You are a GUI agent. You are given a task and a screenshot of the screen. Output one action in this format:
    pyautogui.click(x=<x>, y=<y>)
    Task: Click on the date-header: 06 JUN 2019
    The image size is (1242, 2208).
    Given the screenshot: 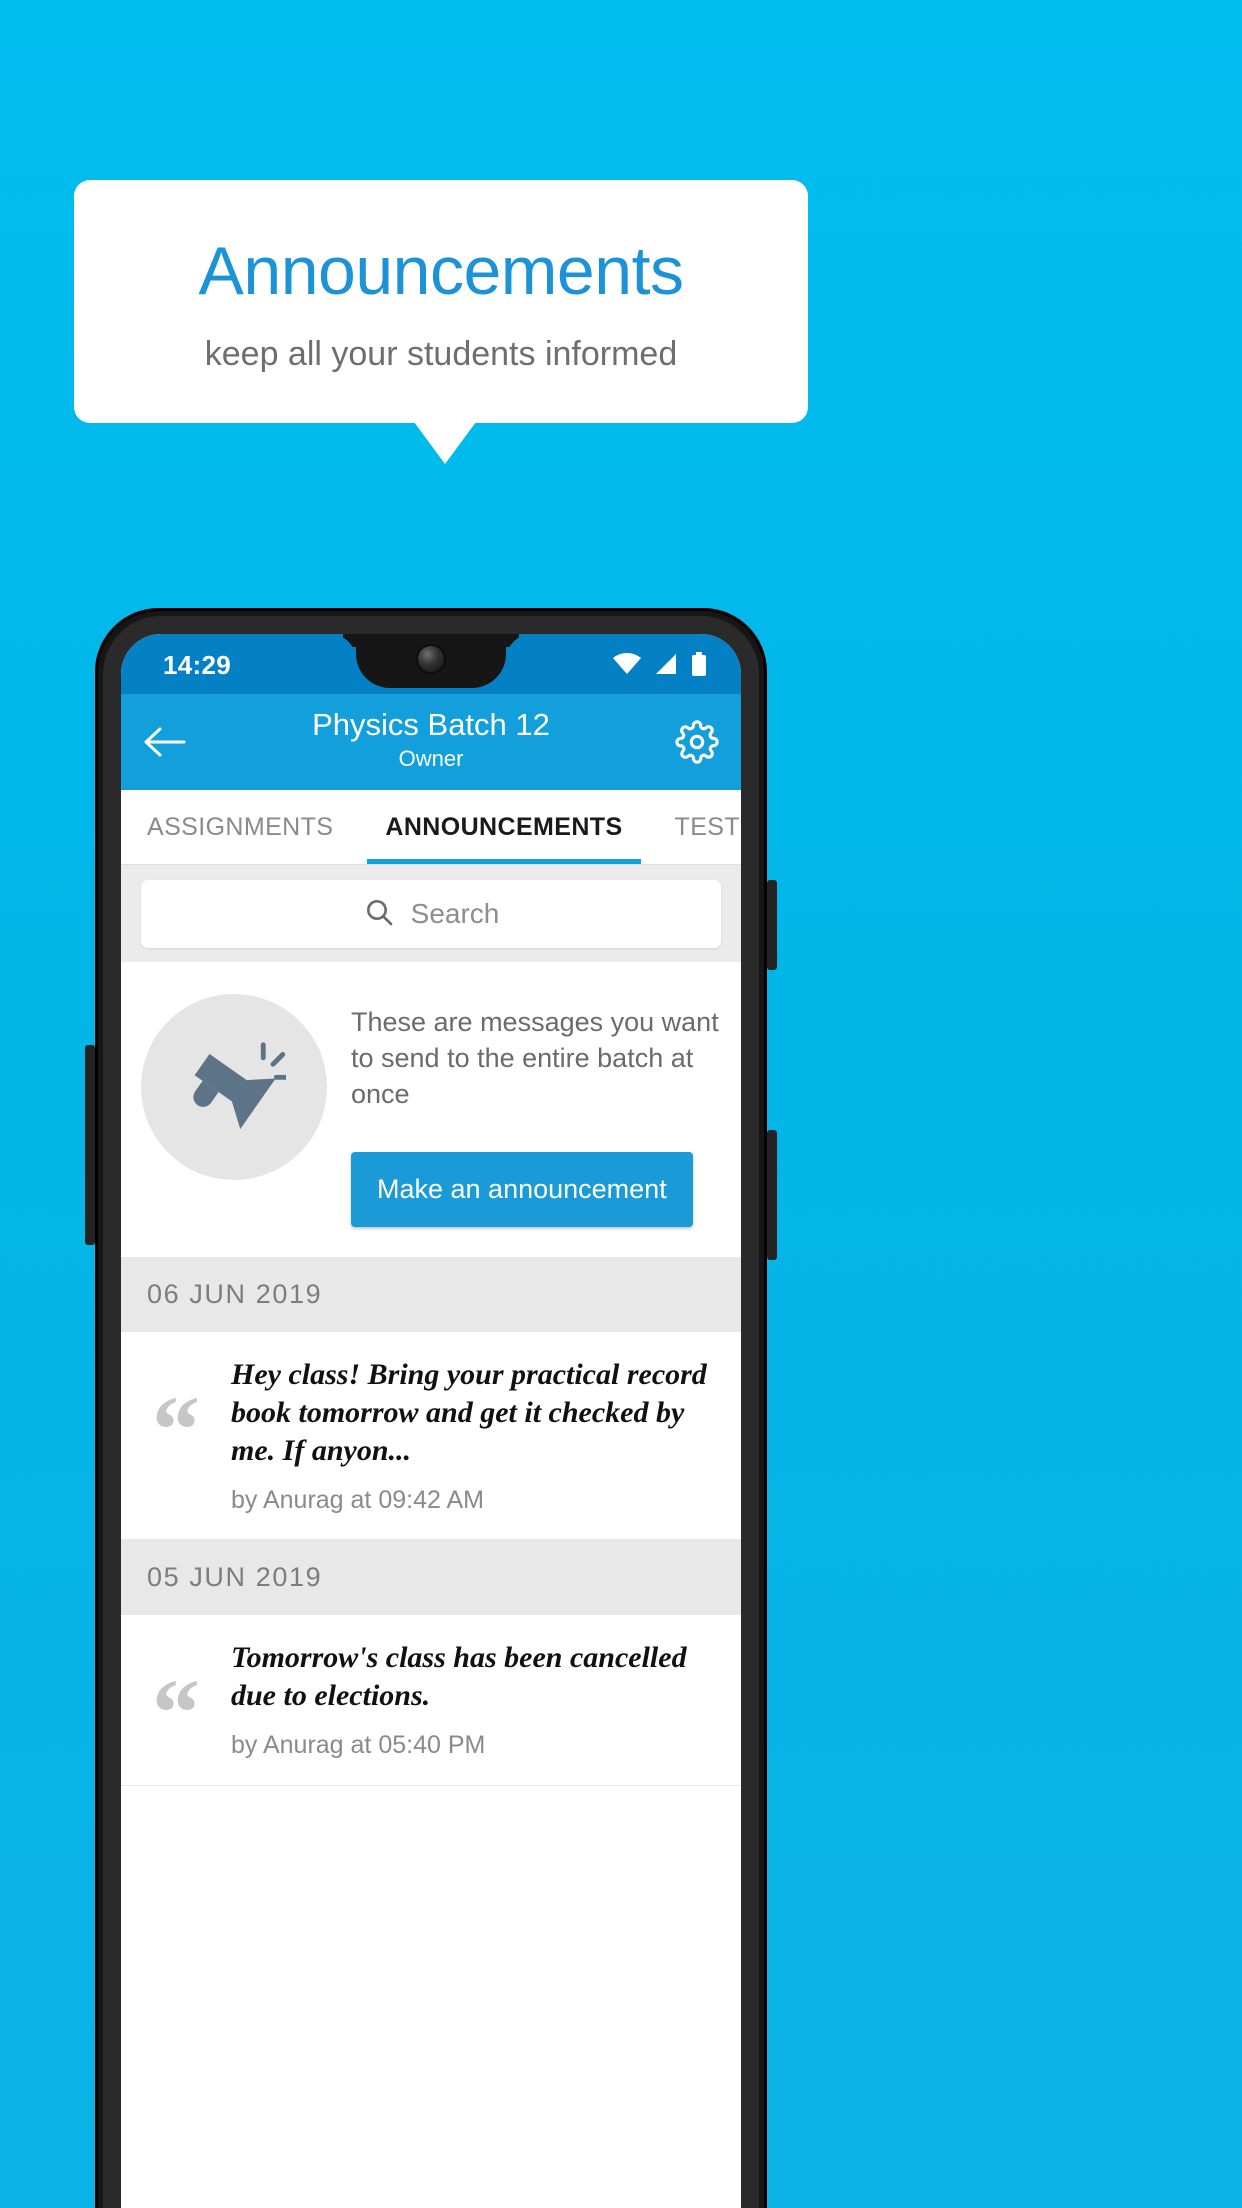 What is the action you would take?
    pyautogui.click(x=431, y=1294)
    